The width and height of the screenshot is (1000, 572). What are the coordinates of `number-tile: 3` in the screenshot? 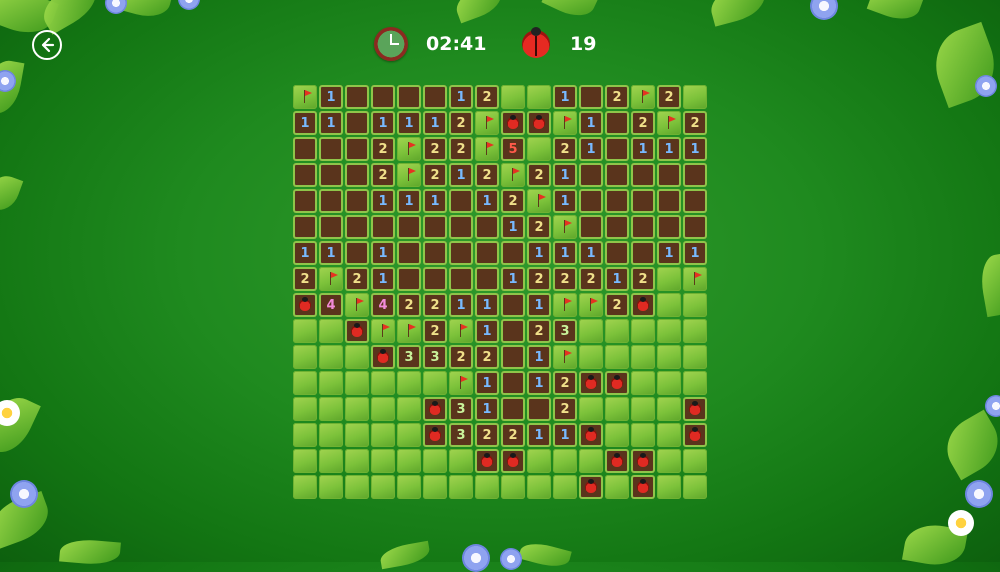 It's located at (461, 435).